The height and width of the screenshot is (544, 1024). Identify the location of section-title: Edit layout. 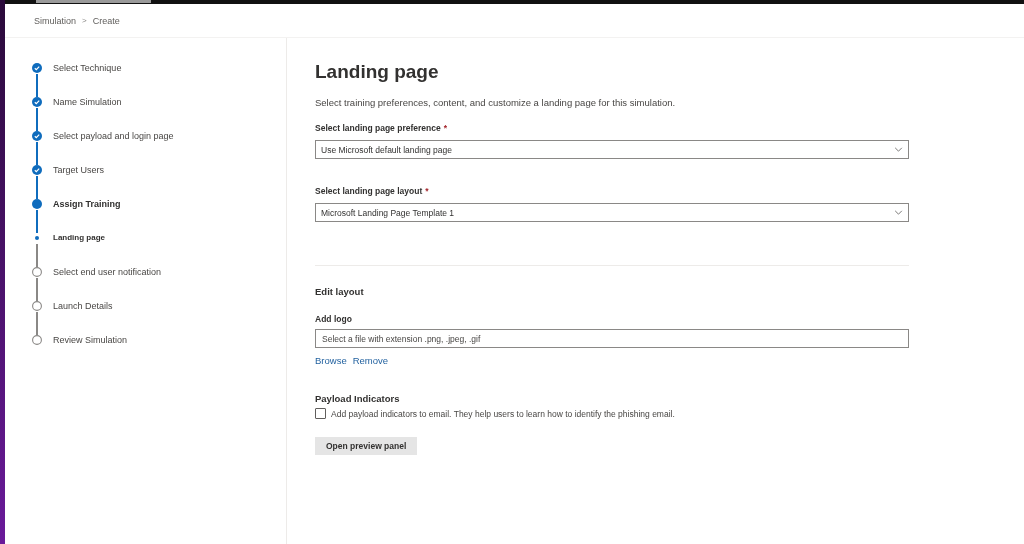
(340, 291).